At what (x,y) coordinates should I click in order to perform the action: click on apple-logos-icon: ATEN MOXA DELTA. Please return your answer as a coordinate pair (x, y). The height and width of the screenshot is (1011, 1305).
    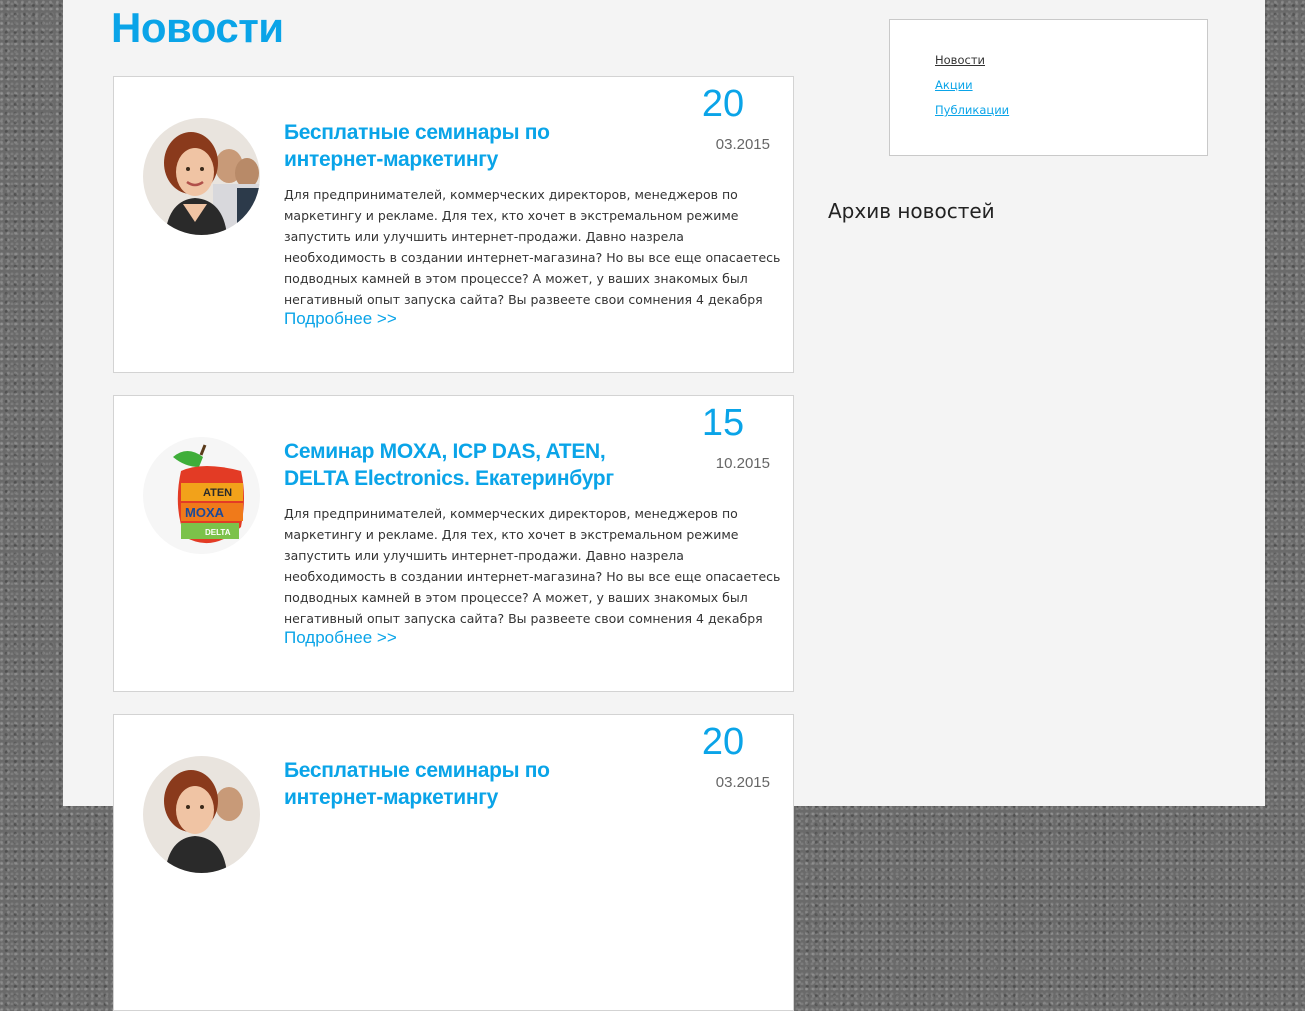
    Looking at the image, I should click on (201, 495).